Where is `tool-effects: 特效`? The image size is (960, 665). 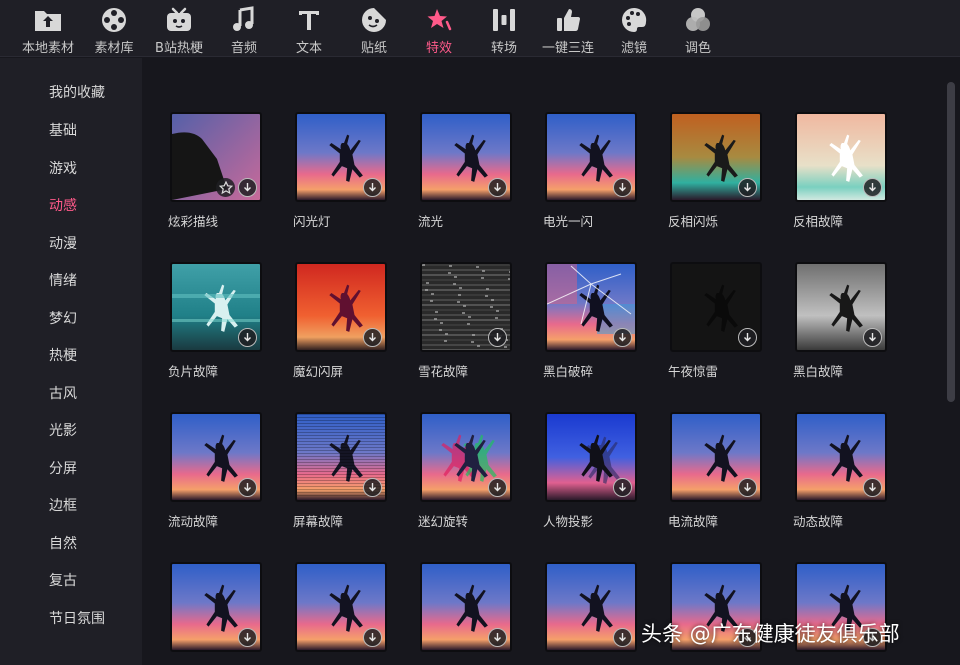 tool-effects: 特效 is located at coordinates (439, 28).